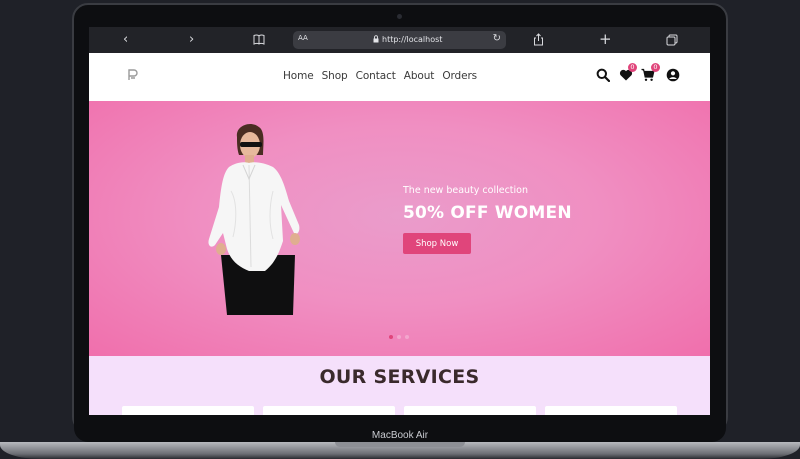  What do you see at coordinates (254, 219) in the screenshot?
I see `model-photo` at bounding box center [254, 219].